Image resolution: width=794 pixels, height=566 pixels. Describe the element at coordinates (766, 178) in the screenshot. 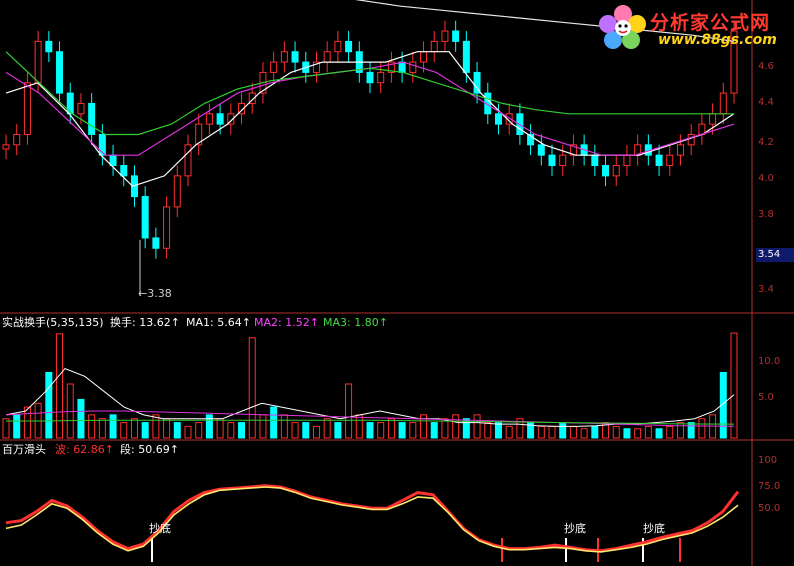

I see `price-tick: 4.0` at that location.